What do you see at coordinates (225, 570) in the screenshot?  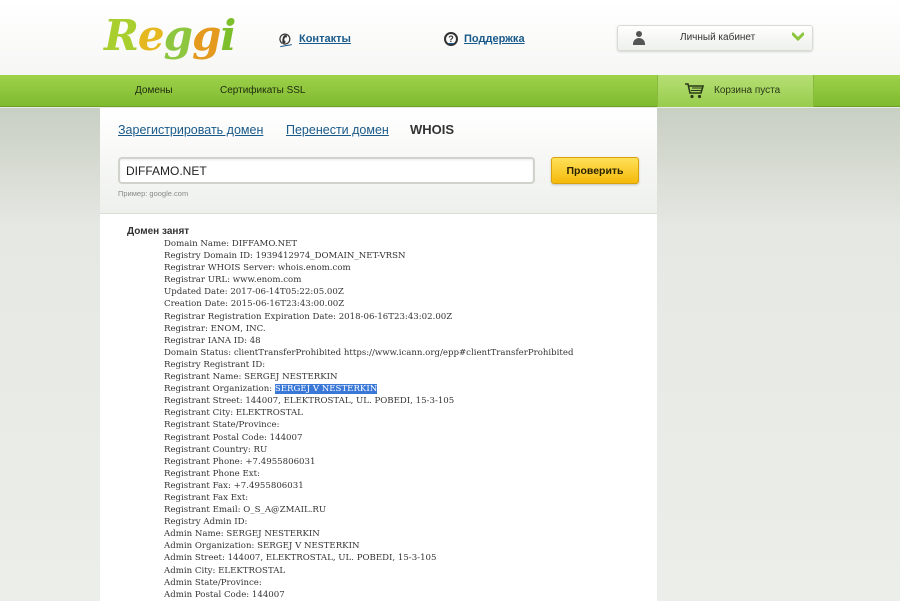 I see `whois-line: Admin City: ELEKTROSTAL` at bounding box center [225, 570].